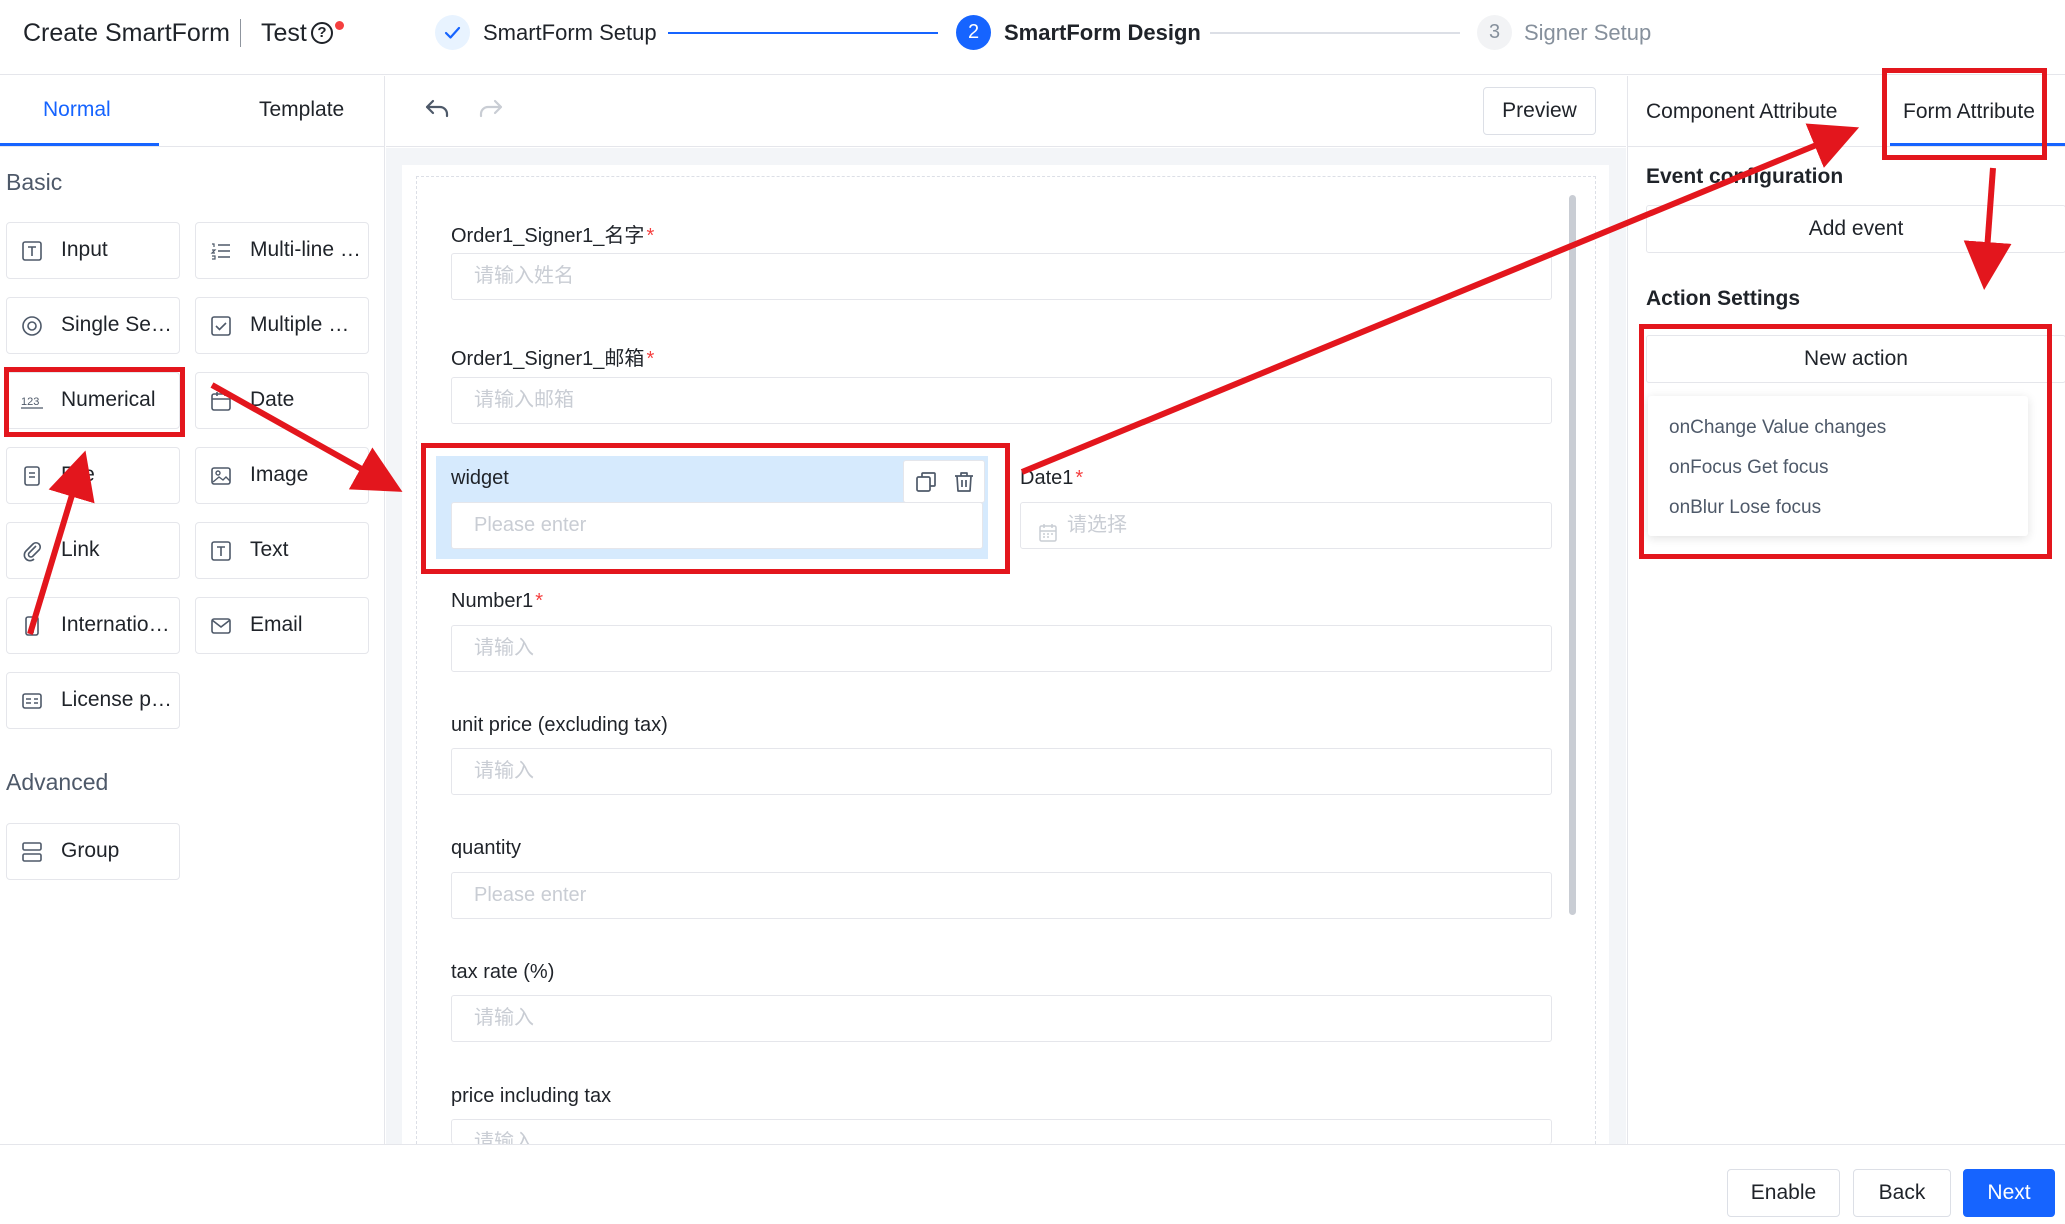 This screenshot has width=2065, height=1224. What do you see at coordinates (32, 551) in the screenshot?
I see `paperclip-icon` at bounding box center [32, 551].